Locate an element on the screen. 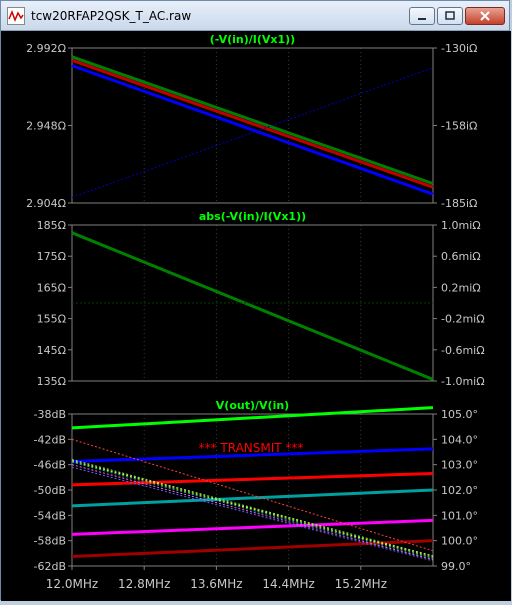  y2-tick-label: -158iΩ is located at coordinates (459, 126).